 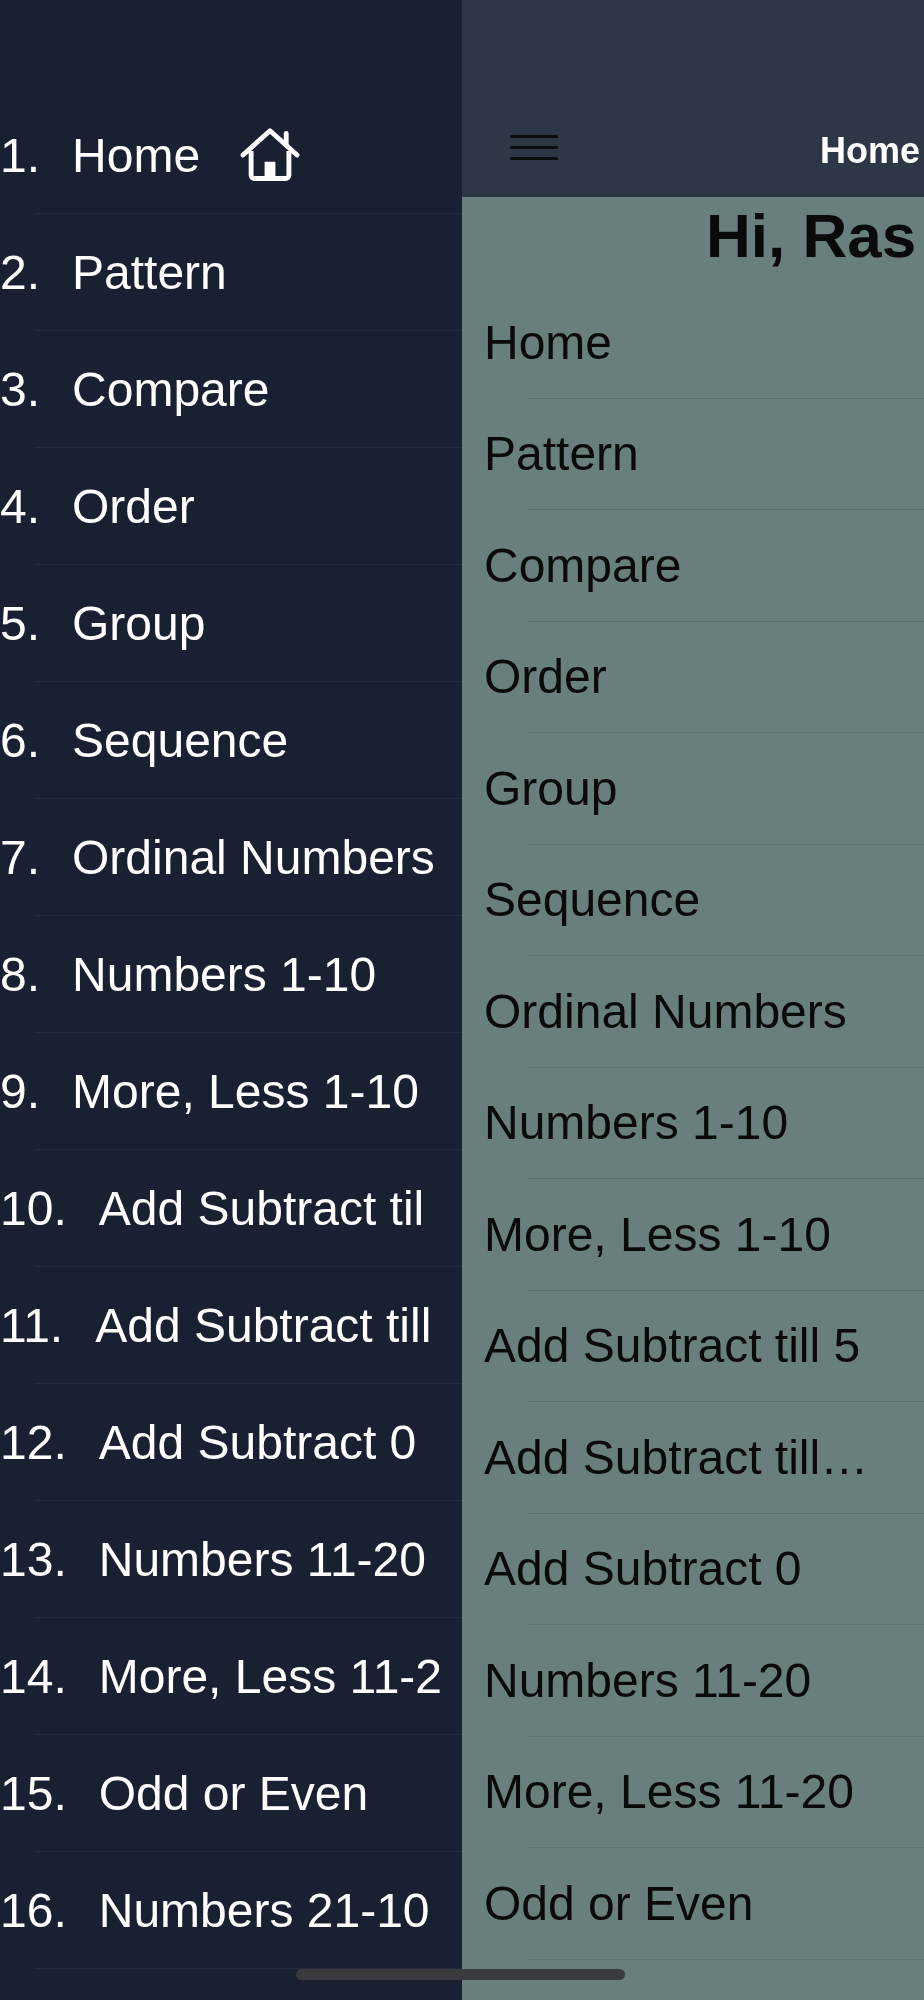 I want to click on list-item: Sequence, so click(x=693, y=899).